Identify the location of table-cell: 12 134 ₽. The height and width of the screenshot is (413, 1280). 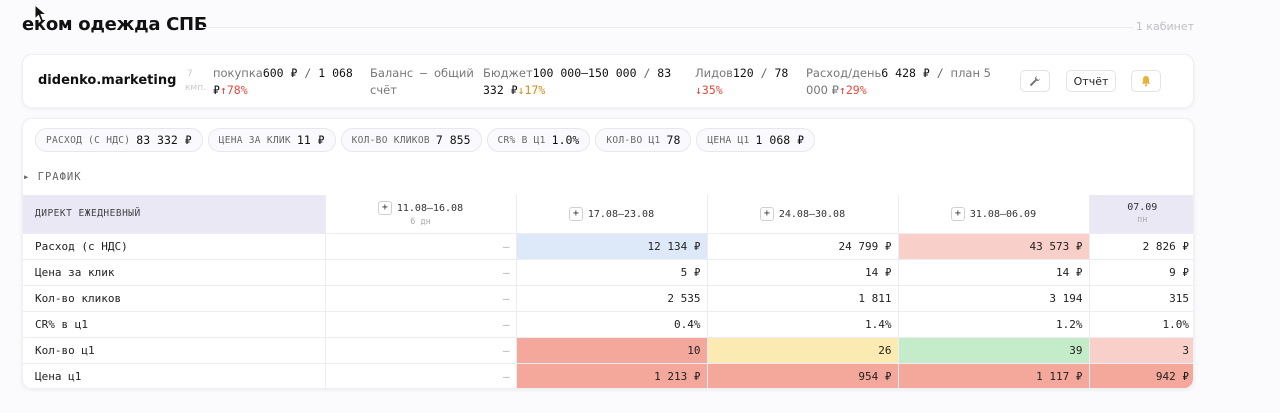
(611, 245).